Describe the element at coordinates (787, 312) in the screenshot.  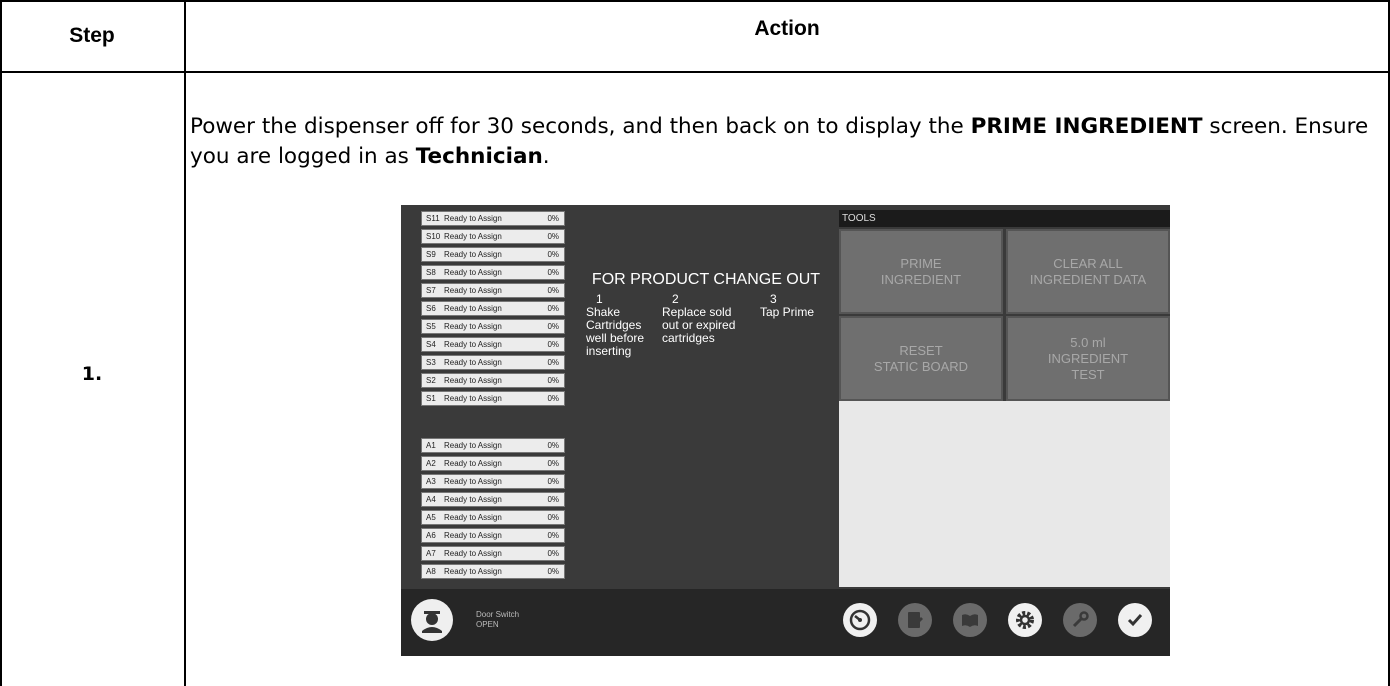
I see `changeout-step-3-text: Tap Prime` at that location.